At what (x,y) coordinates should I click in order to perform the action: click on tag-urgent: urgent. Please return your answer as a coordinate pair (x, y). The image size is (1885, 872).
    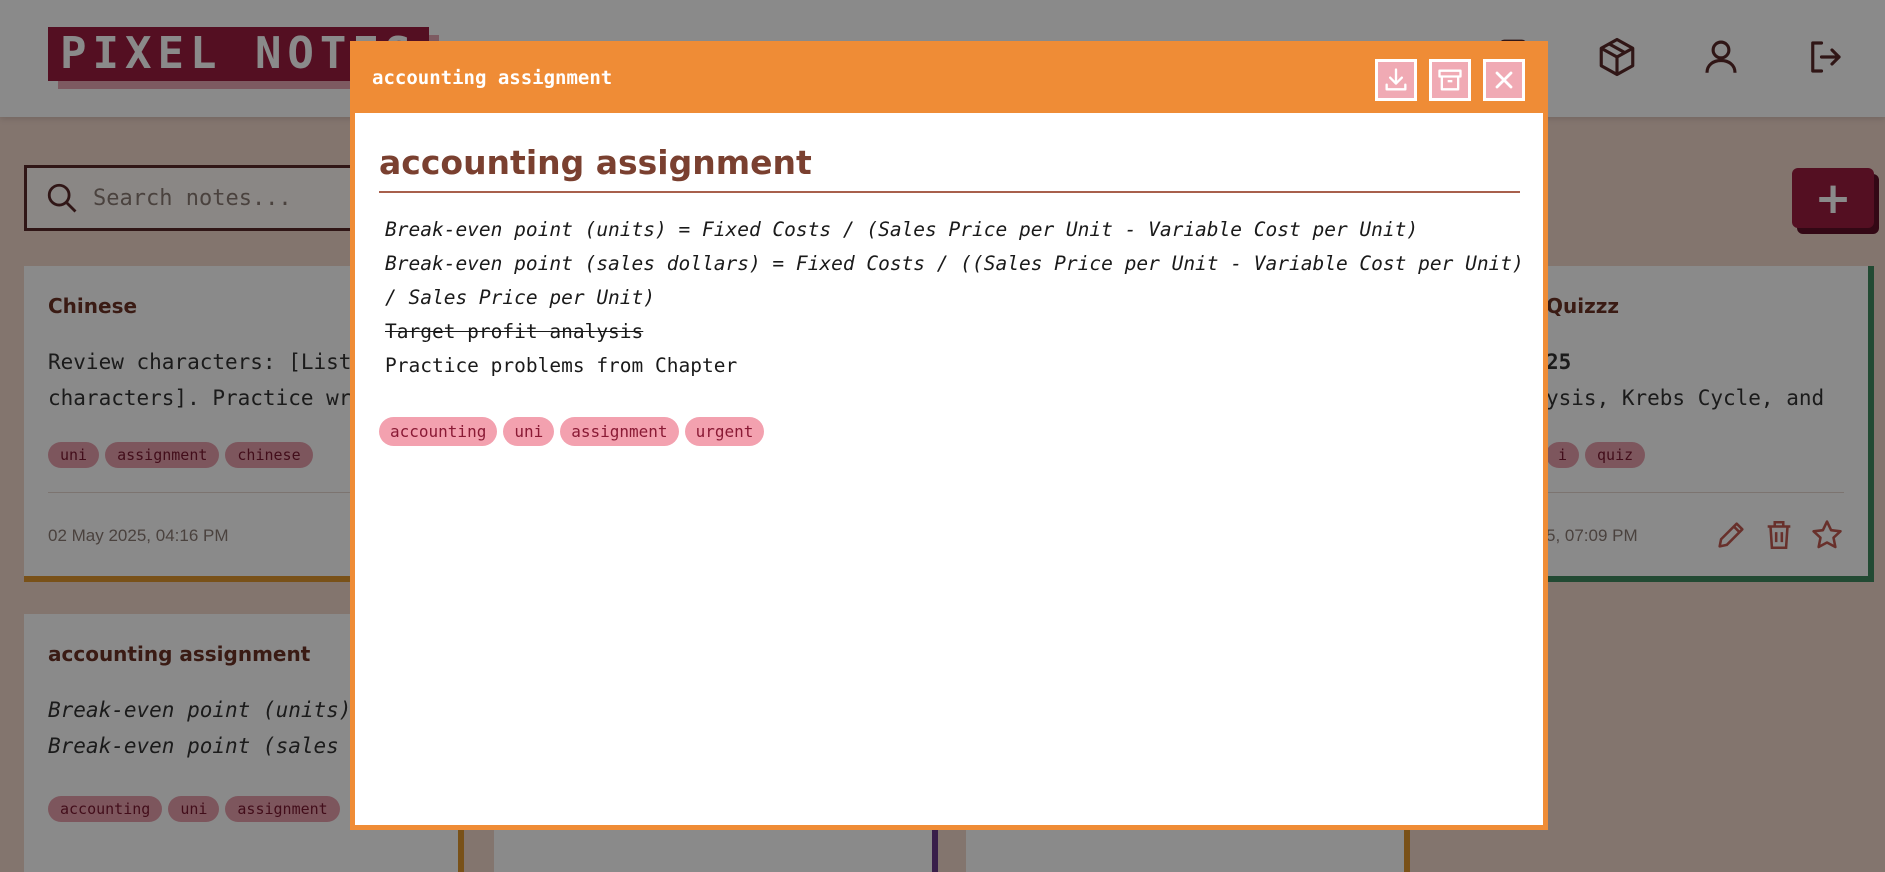
    Looking at the image, I should click on (724, 431).